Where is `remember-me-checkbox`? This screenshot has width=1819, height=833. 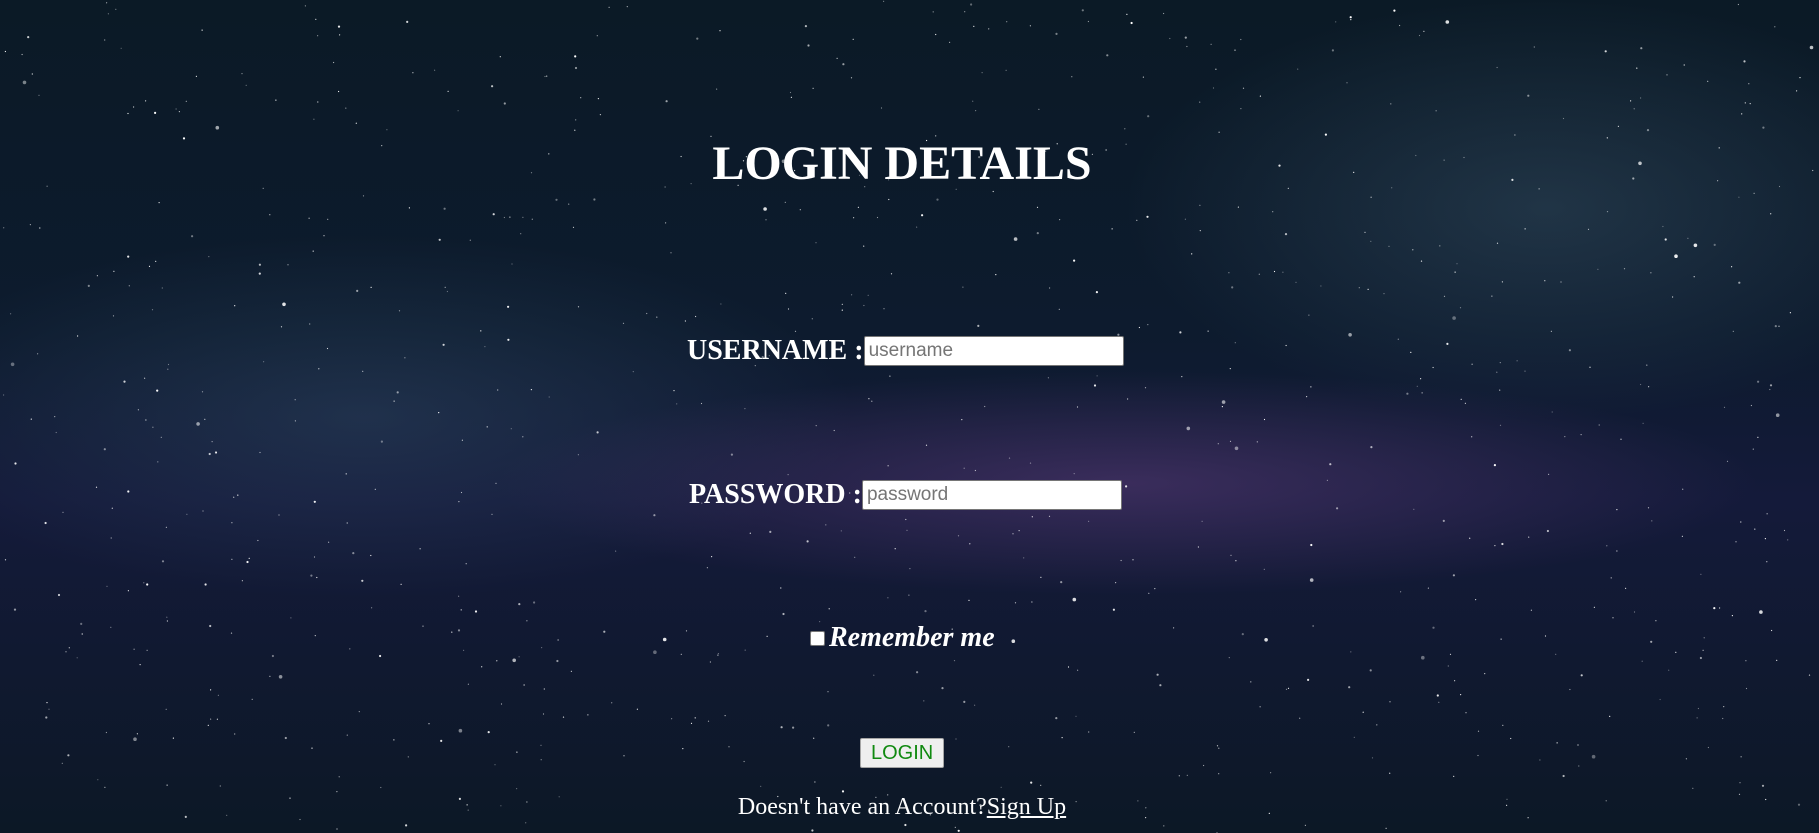 remember-me-checkbox is located at coordinates (817, 638).